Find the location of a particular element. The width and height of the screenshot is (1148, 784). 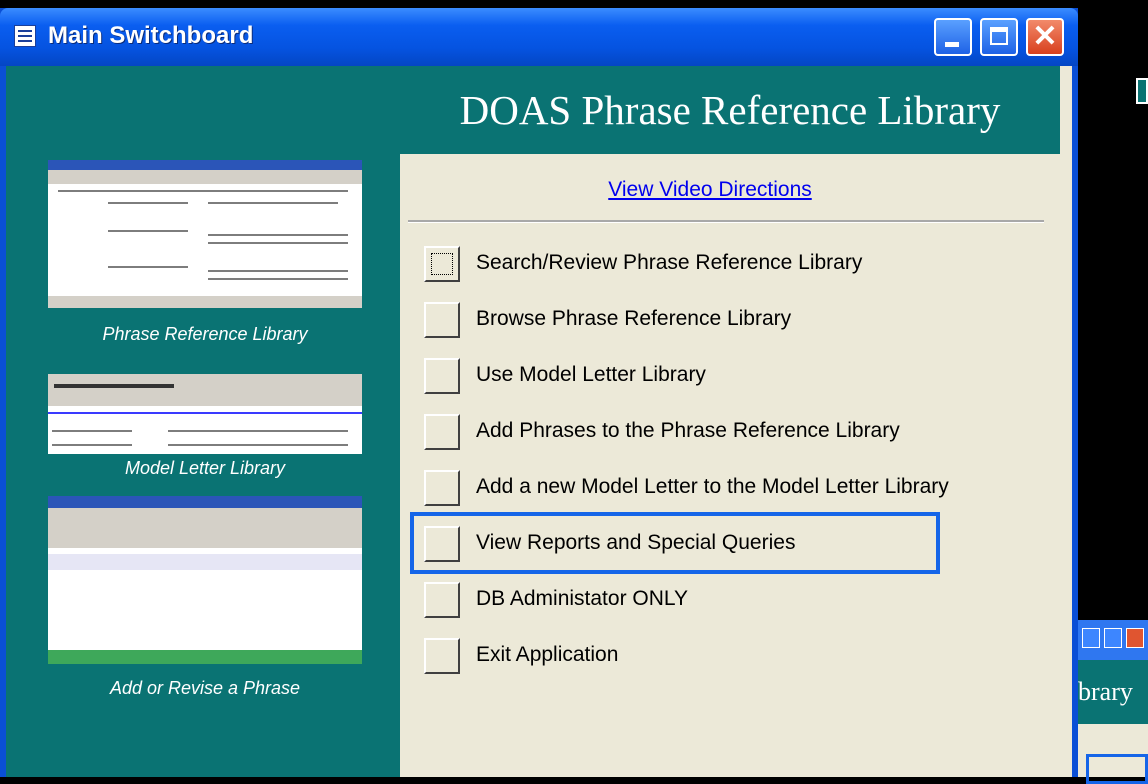

bg-minimize-icon is located at coordinates (1091, 638).